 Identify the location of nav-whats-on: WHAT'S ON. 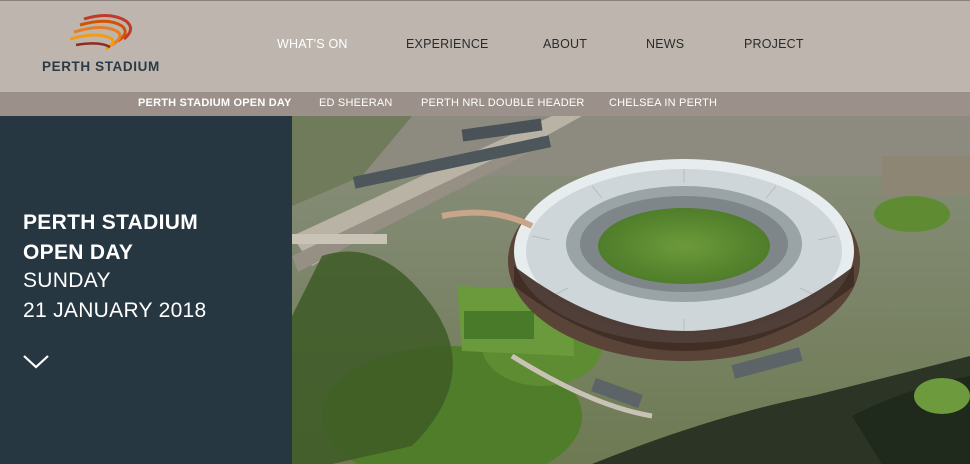
(312, 44).